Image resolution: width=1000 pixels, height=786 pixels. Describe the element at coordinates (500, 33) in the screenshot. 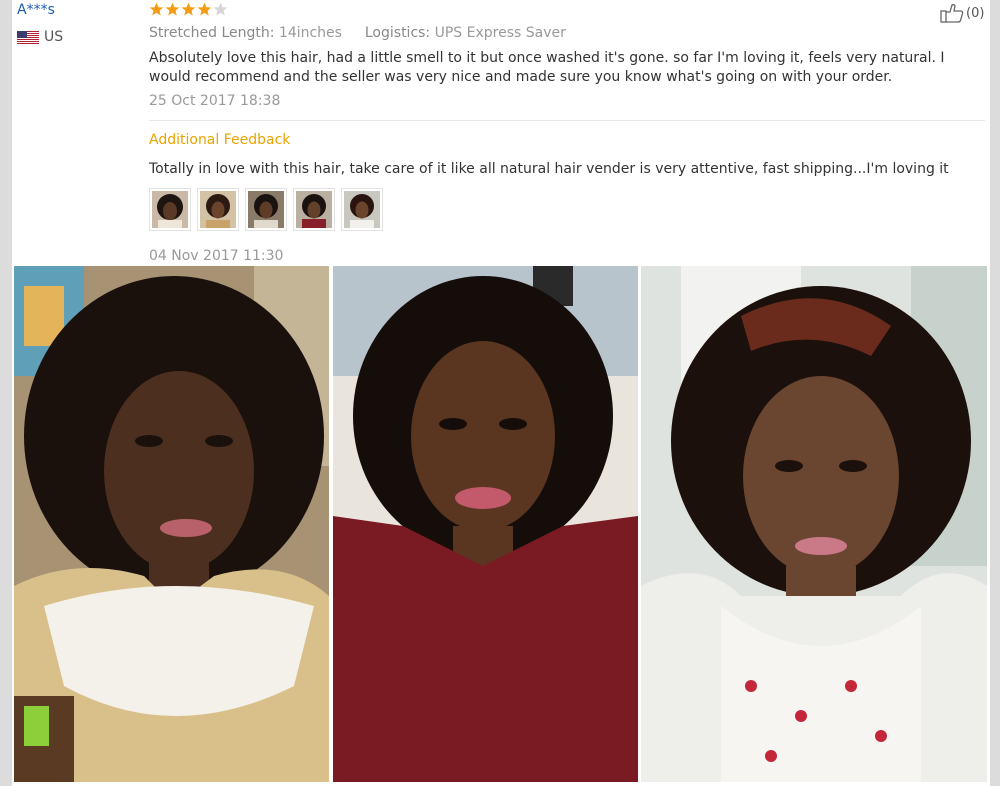

I see `attr-value-logistics: UPS Express Saver` at that location.